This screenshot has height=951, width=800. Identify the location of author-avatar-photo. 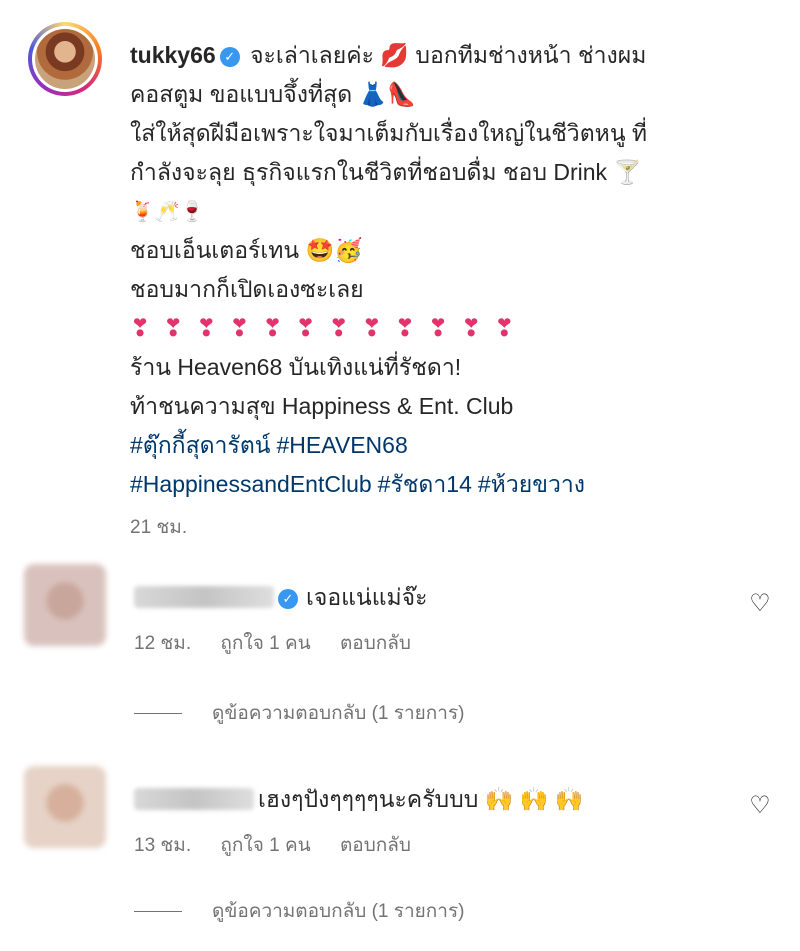
(65, 59).